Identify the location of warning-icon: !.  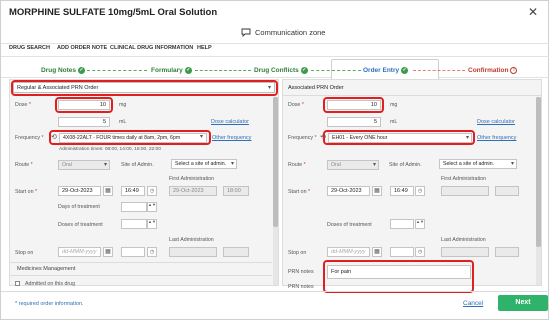
(514, 70).